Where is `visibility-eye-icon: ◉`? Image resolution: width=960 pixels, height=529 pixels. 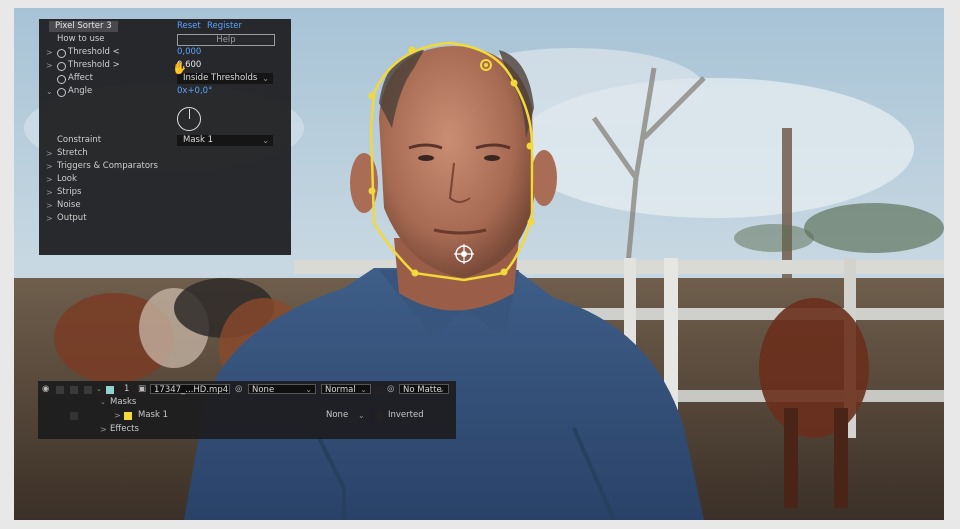
visibility-eye-icon: ◉ is located at coordinates (45, 389).